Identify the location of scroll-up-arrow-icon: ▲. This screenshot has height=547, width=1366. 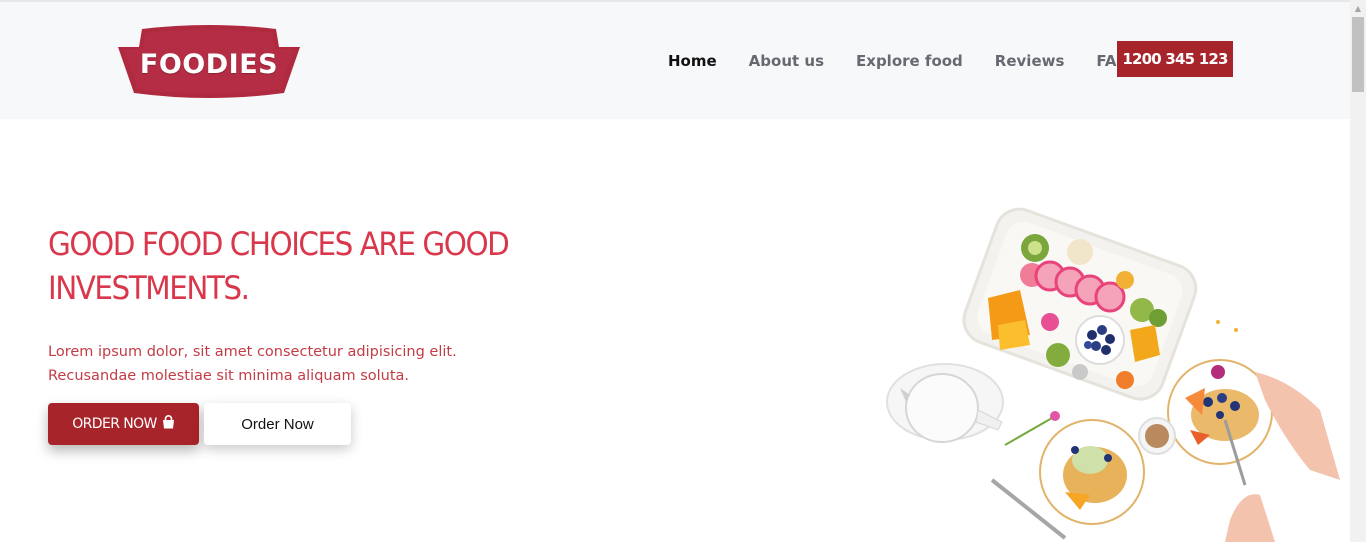
(1358, 8).